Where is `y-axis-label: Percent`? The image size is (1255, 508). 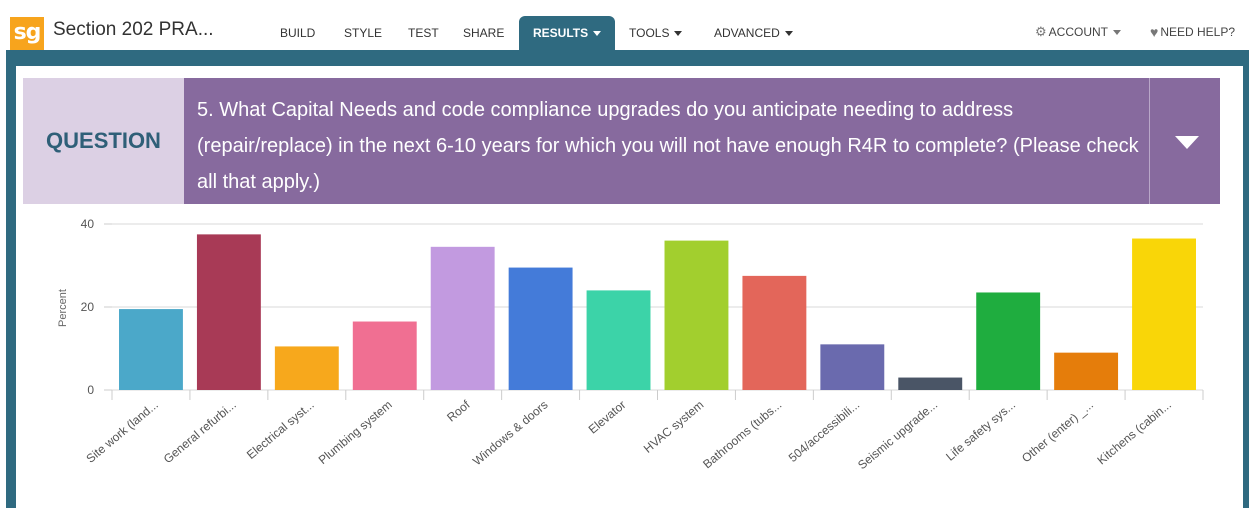 y-axis-label: Percent is located at coordinates (63, 308).